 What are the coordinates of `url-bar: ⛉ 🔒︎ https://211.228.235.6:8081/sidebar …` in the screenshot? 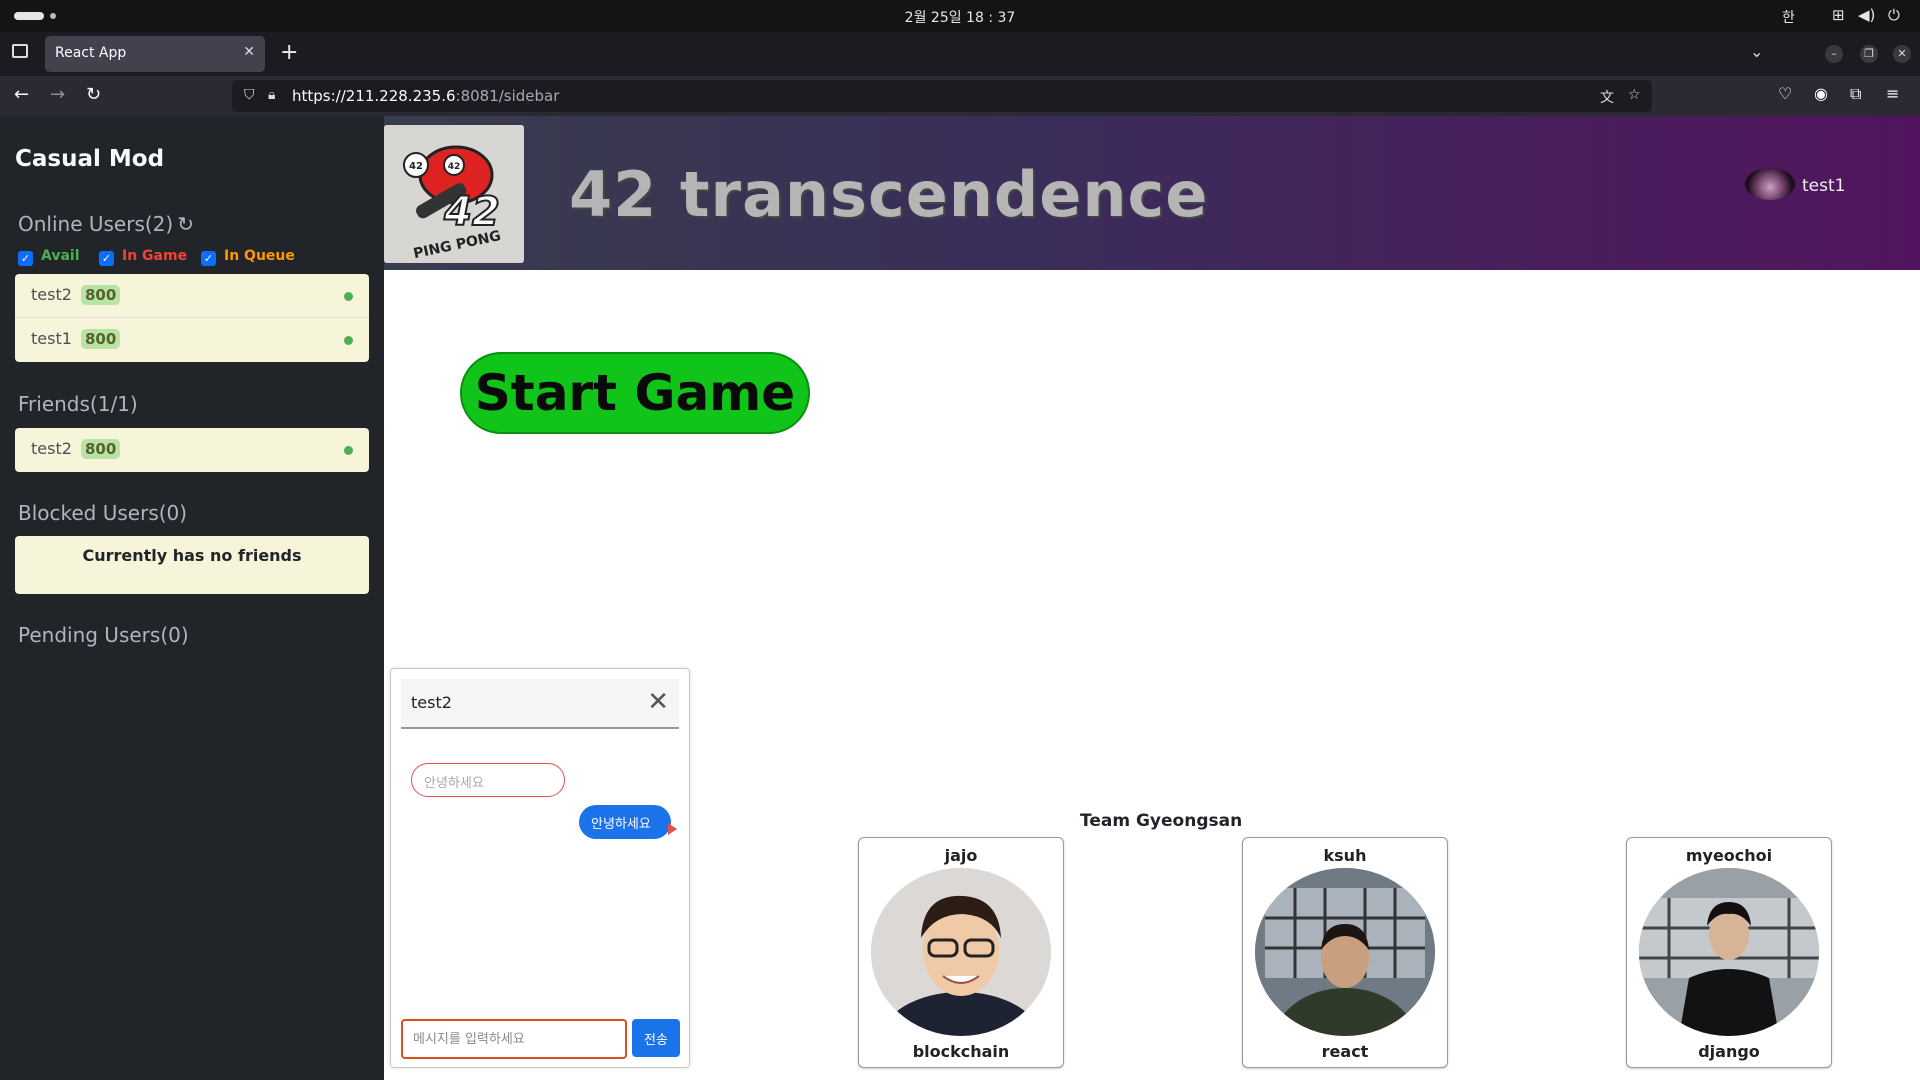 It's located at (942, 96).